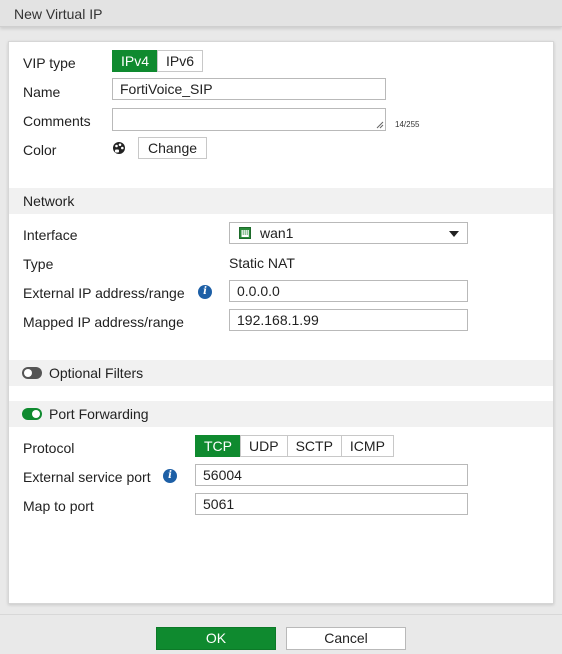 This screenshot has height=654, width=562. Describe the element at coordinates (172, 148) in the screenshot. I see `color-change-button: Change` at that location.